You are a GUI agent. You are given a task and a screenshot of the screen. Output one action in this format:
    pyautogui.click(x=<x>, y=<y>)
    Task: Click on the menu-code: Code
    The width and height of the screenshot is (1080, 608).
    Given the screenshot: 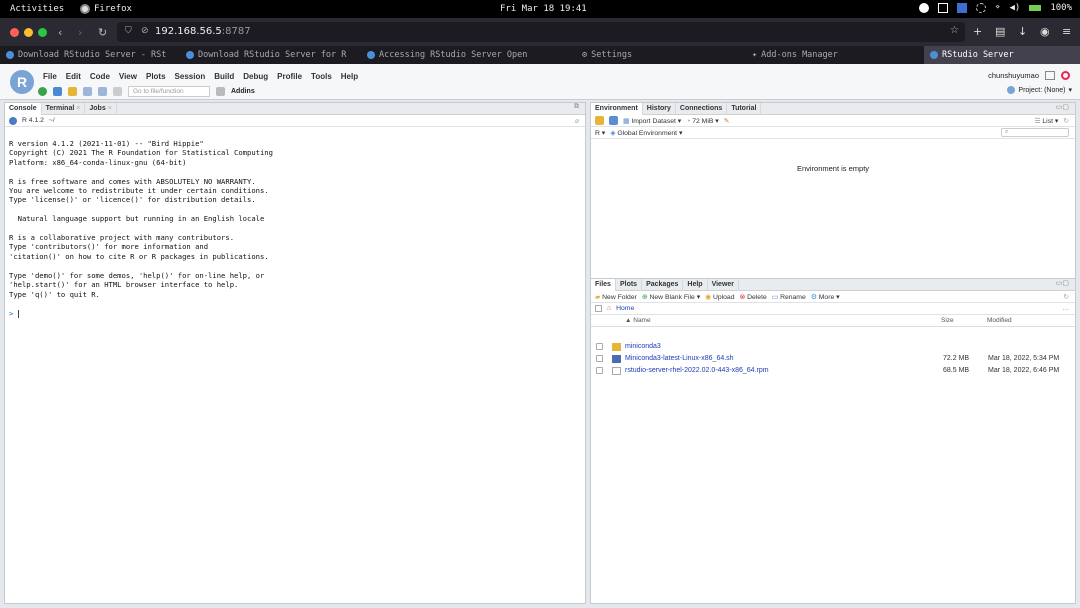 What is the action you would take?
    pyautogui.click(x=100, y=76)
    